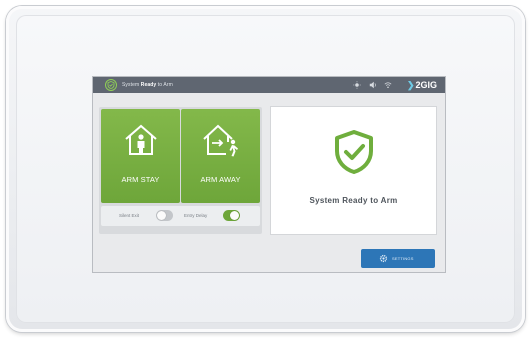  I want to click on settings-button: SETTINGS, so click(398, 258).